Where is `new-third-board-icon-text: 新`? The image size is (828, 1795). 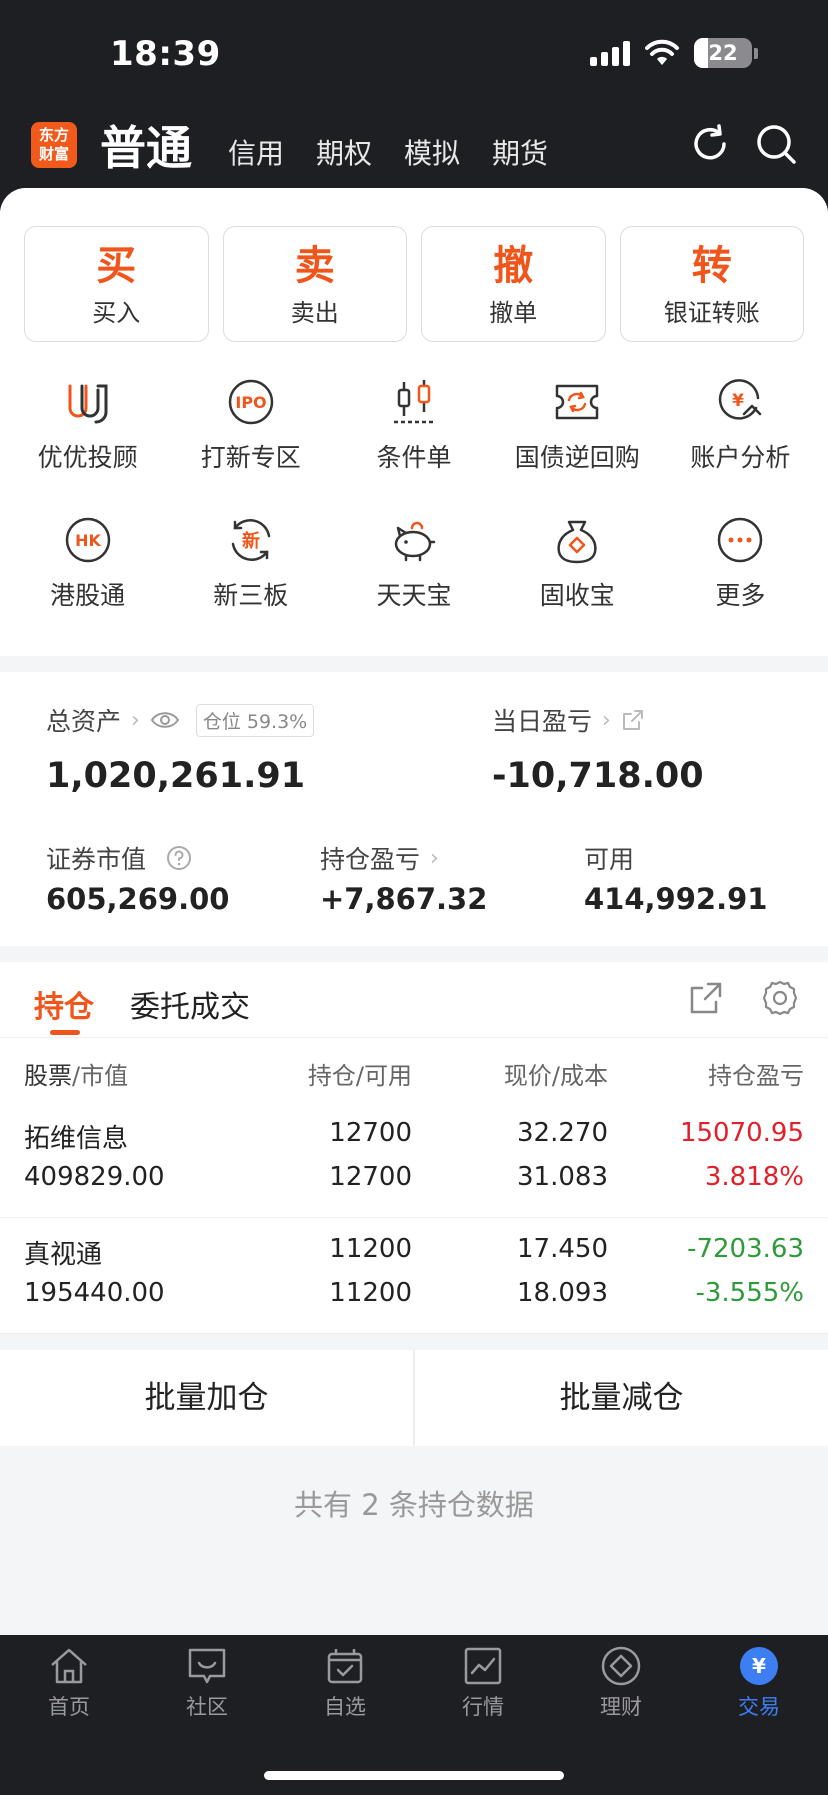 new-third-board-icon-text: 新 is located at coordinates (251, 541).